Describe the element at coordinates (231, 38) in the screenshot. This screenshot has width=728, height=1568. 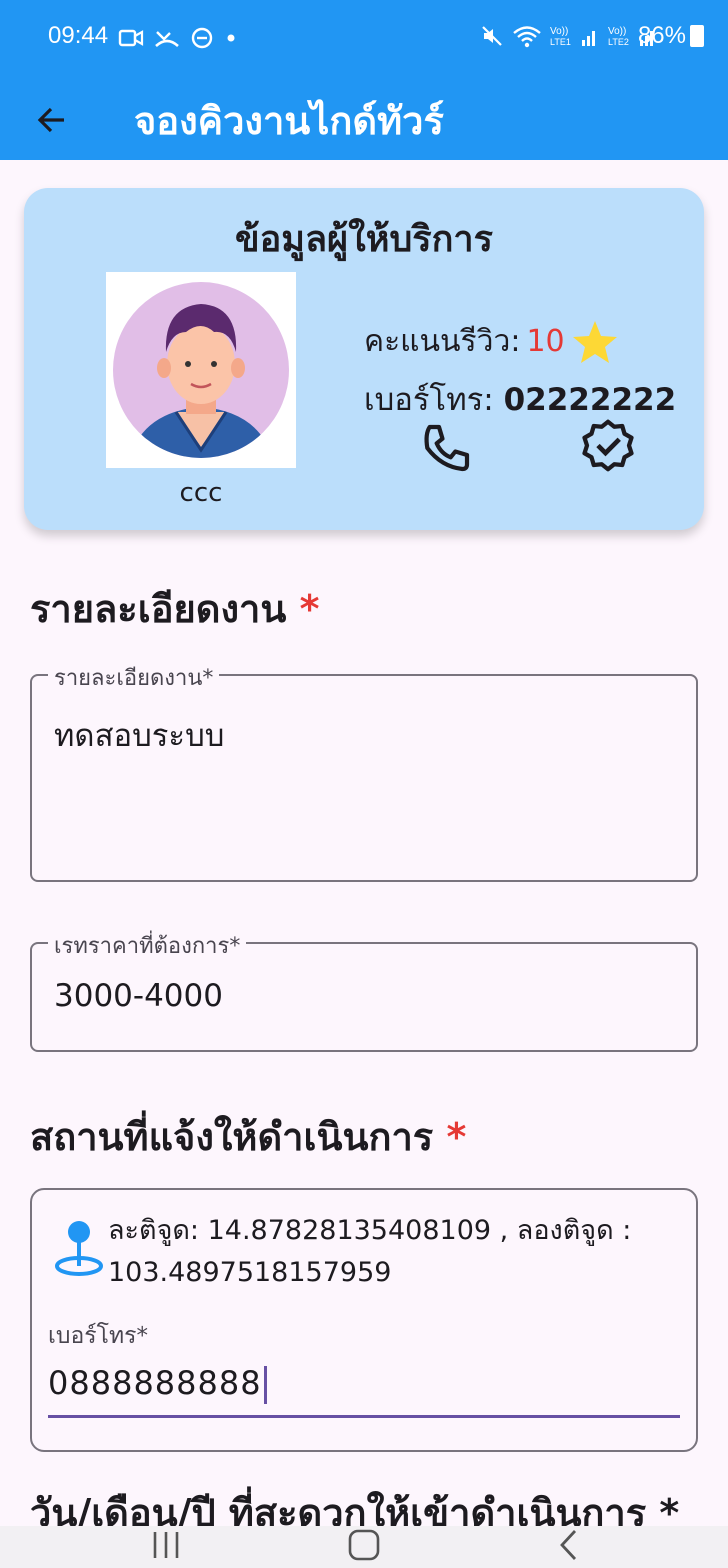
I see `dot-icon` at that location.